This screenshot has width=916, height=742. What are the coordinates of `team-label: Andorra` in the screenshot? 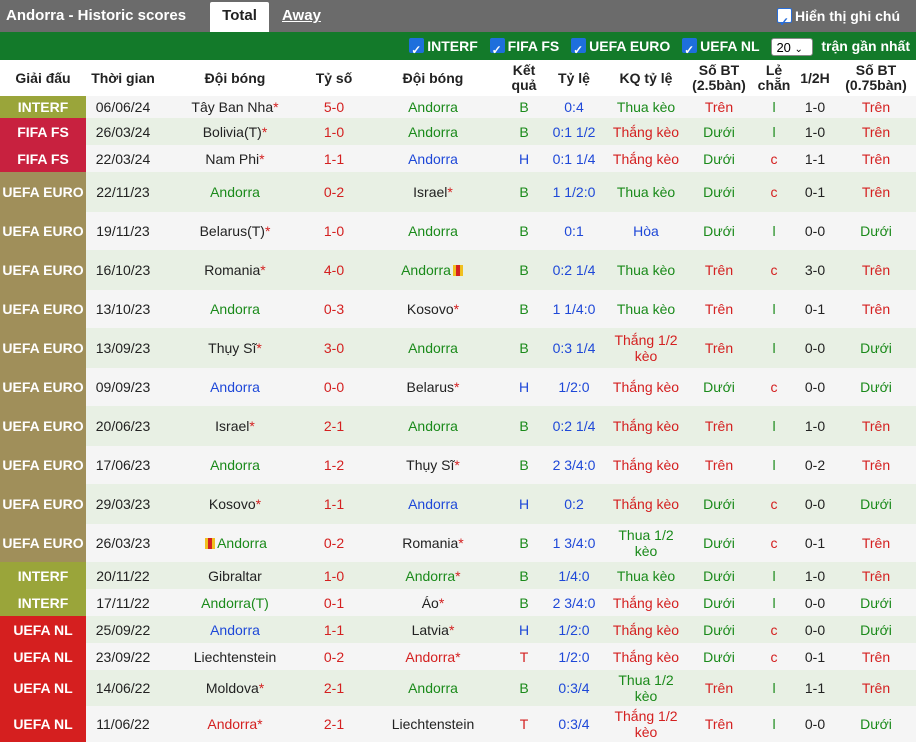 It's located at (232, 724).